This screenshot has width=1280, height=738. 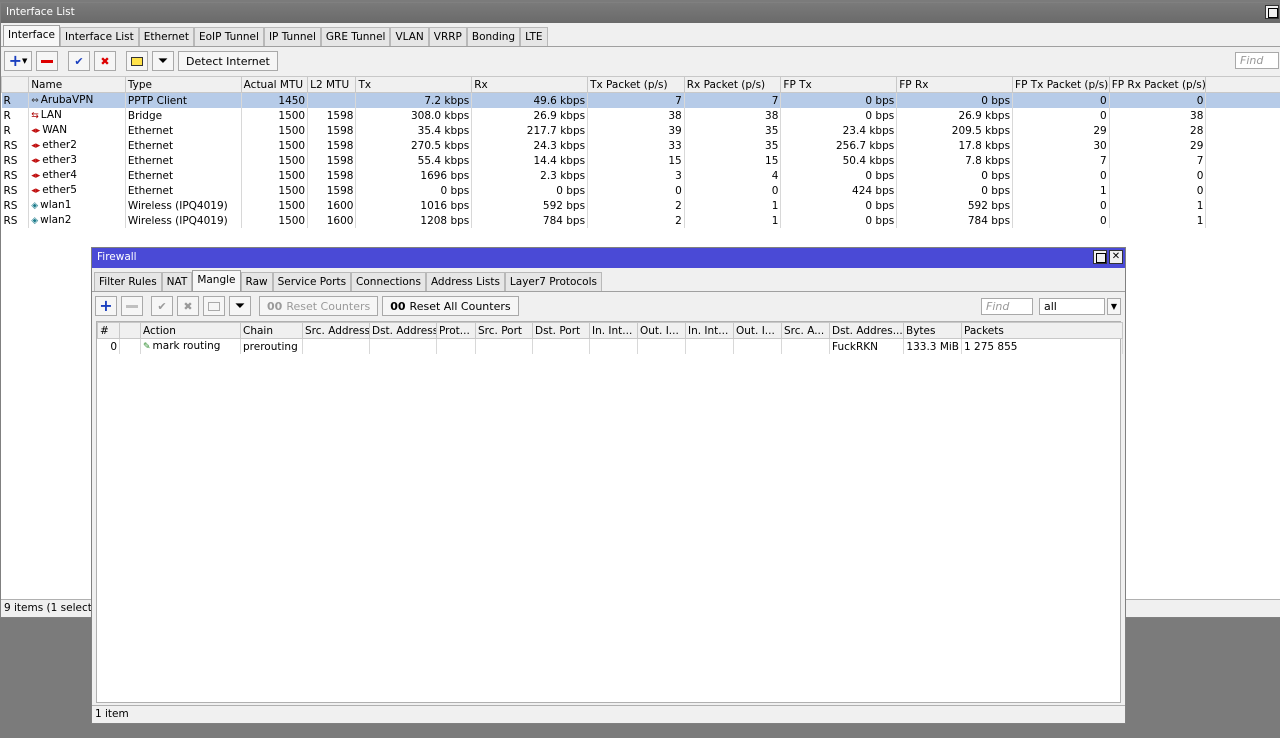 What do you see at coordinates (388, 281) in the screenshot?
I see `tab-connections: Connections` at bounding box center [388, 281].